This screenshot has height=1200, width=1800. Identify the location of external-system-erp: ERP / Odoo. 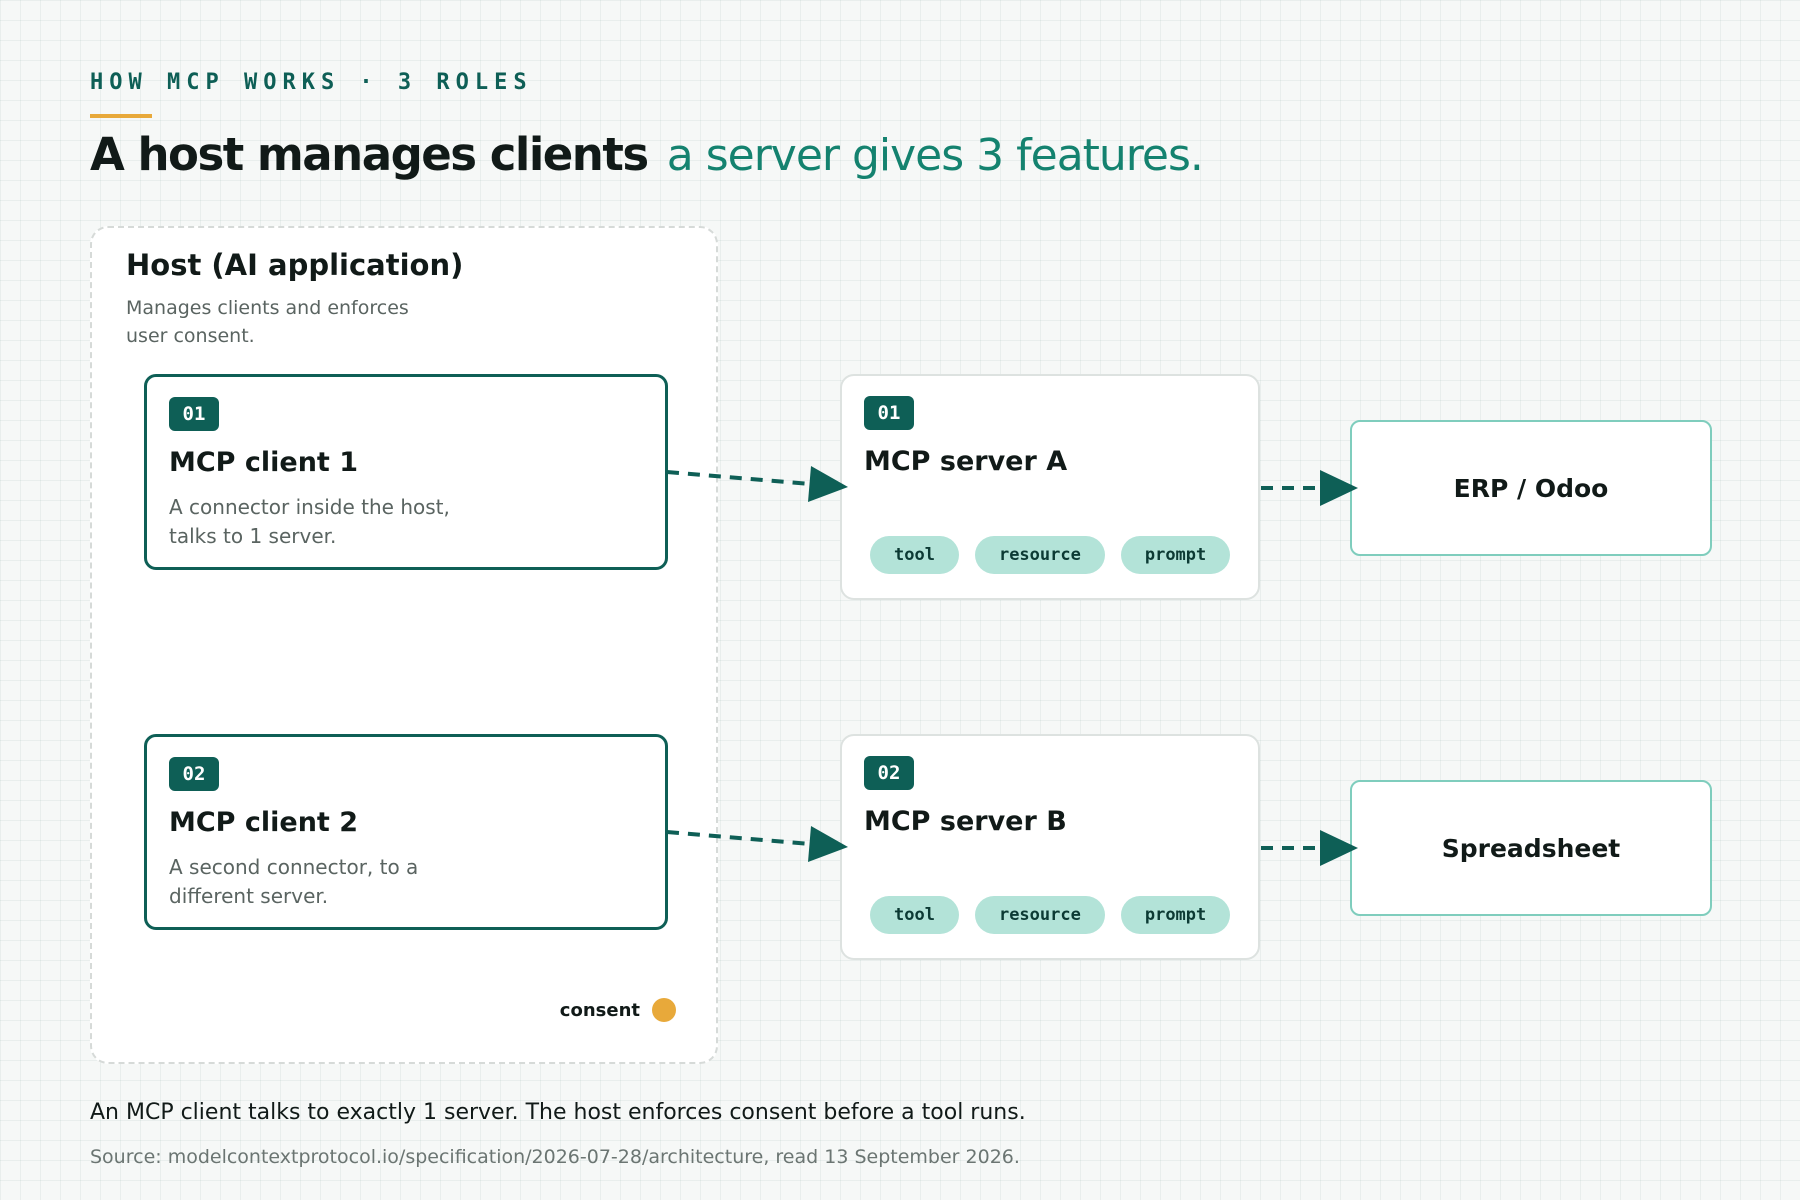
(1531, 488).